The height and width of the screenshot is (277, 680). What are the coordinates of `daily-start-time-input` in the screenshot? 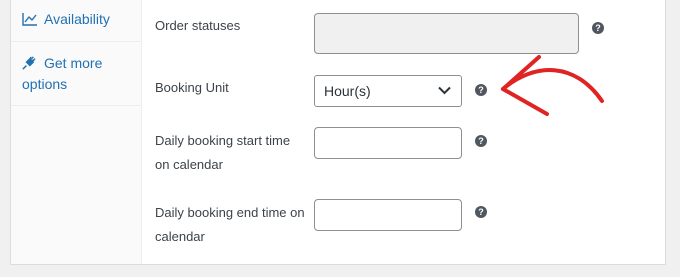 It's located at (388, 143).